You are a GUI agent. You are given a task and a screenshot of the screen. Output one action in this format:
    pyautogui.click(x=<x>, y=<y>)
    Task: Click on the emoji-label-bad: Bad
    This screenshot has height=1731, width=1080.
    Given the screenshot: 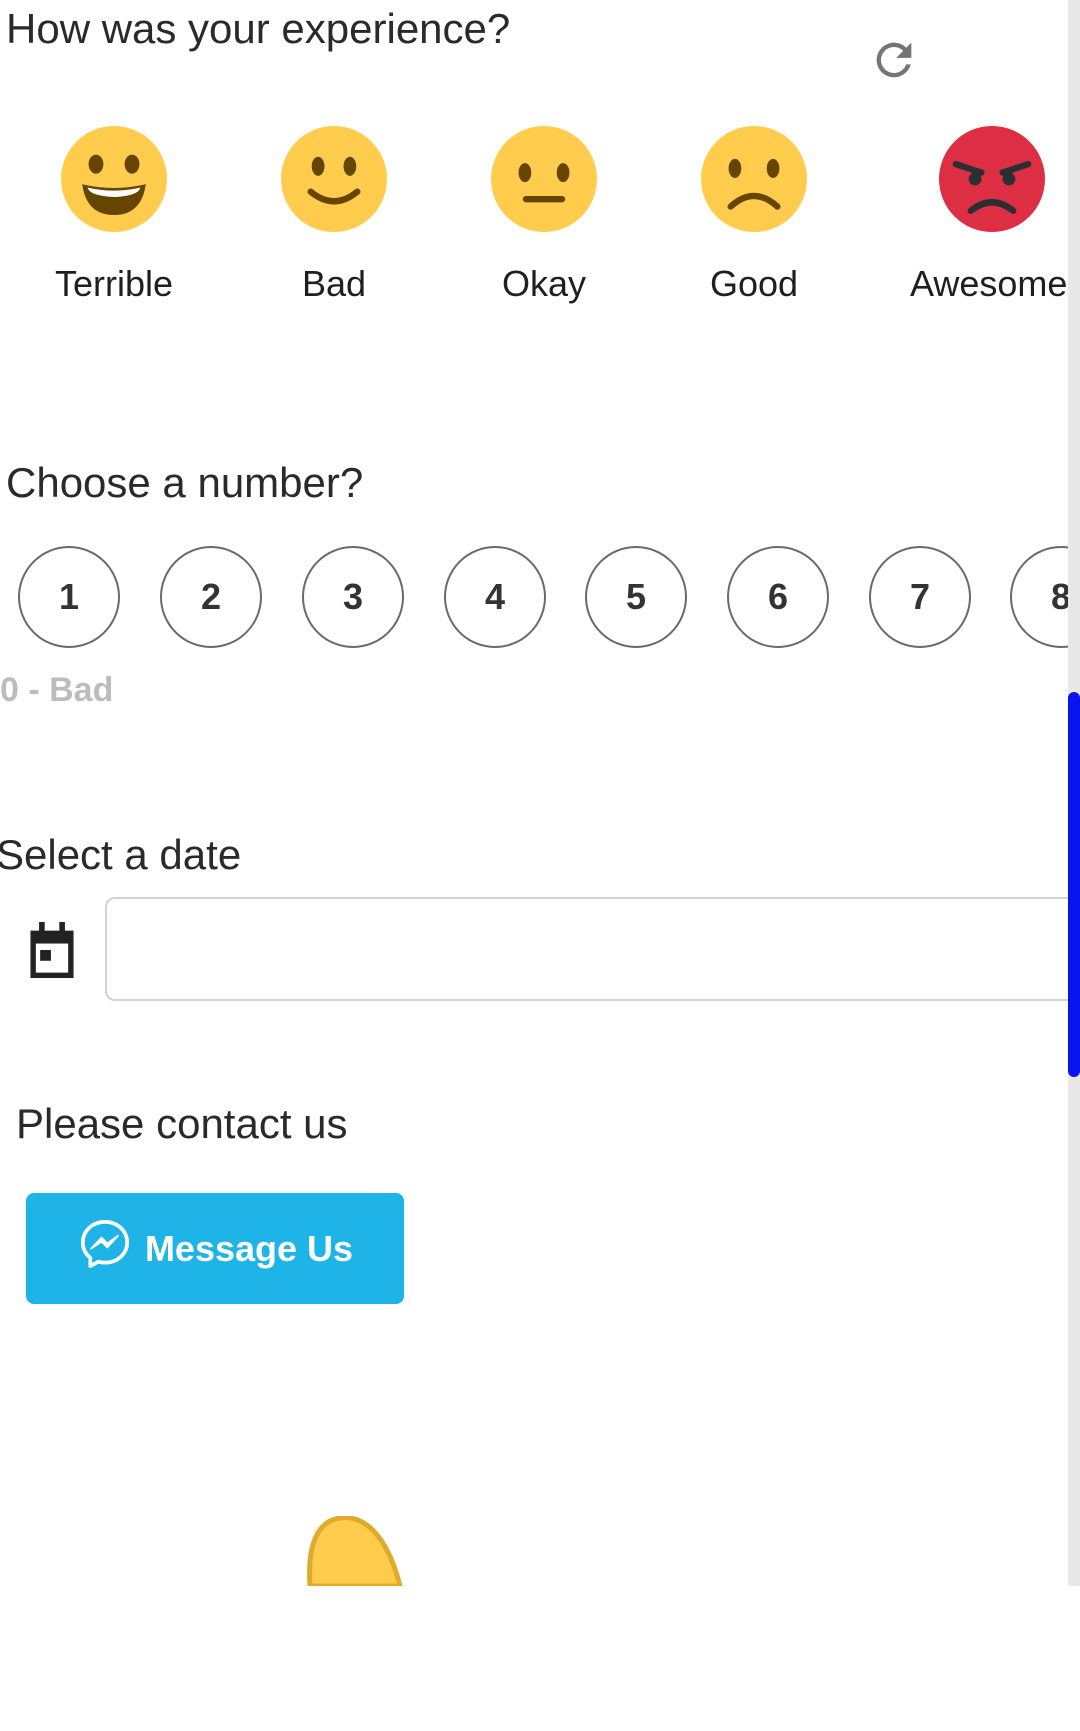 What is the action you would take?
    pyautogui.click(x=334, y=283)
    